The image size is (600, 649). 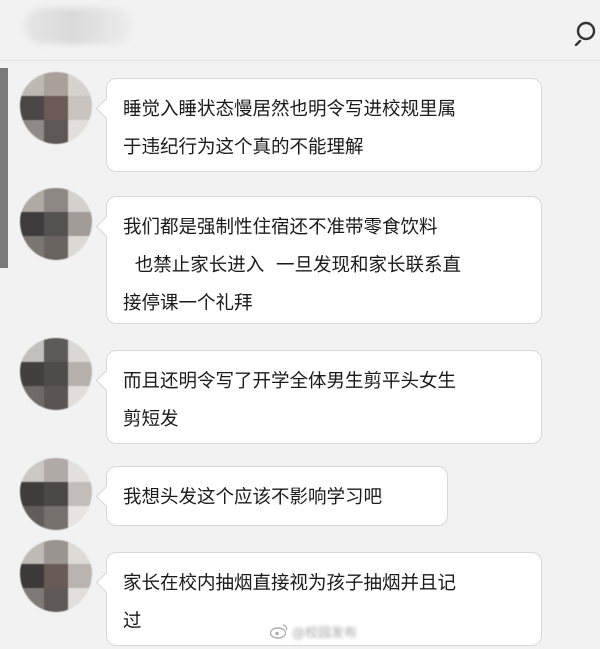 What do you see at coordinates (324, 125) in the screenshot?
I see `message-bubble: 睡觉入睡状态慢居然也明令写进校规里属 于违纪行为这个真的不能理解` at bounding box center [324, 125].